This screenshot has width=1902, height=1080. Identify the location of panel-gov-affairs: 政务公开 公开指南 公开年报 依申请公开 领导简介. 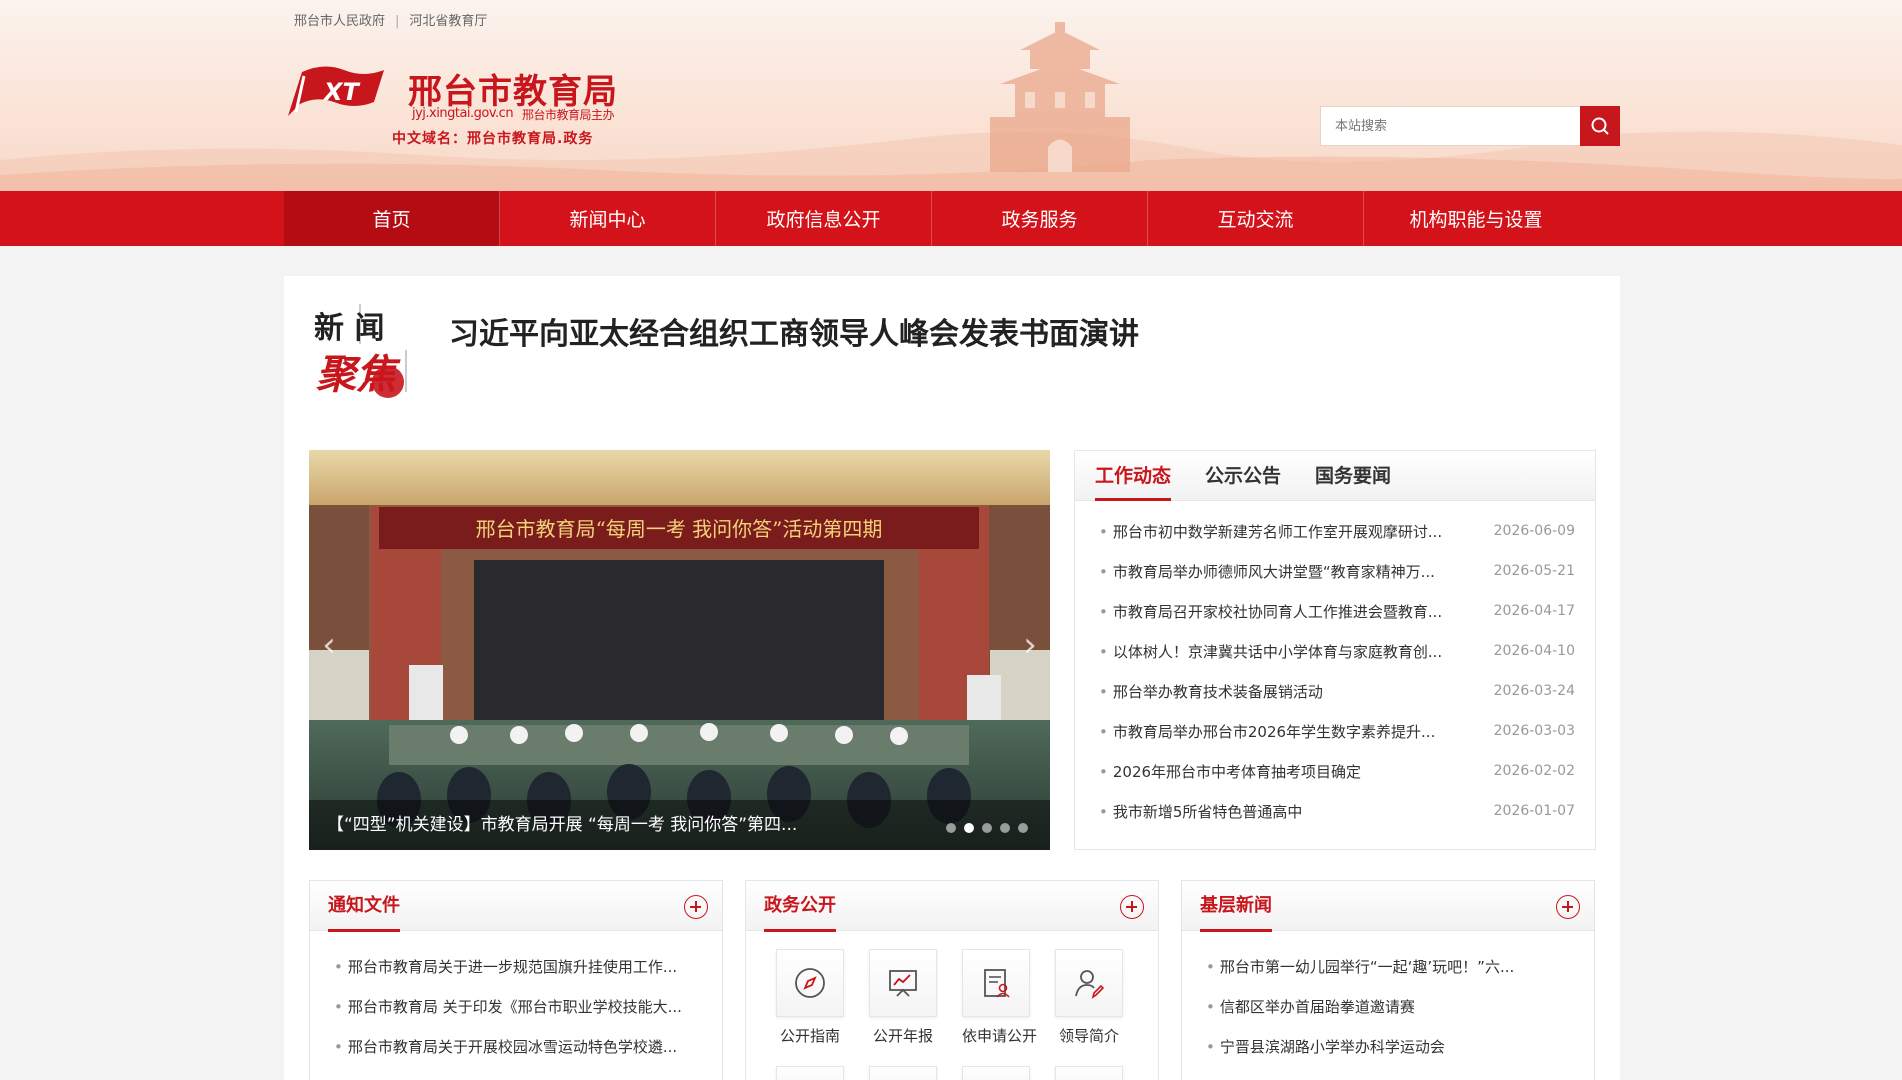
(952, 980).